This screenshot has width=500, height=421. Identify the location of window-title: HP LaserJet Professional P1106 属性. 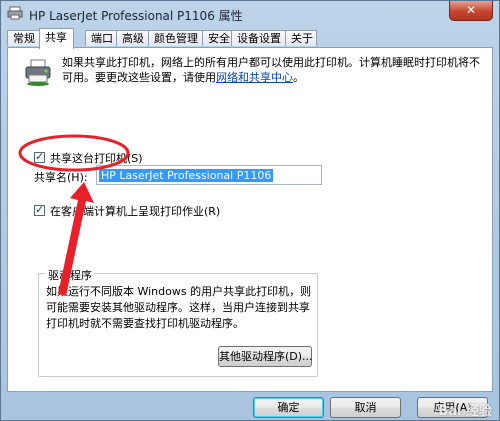
(136, 16).